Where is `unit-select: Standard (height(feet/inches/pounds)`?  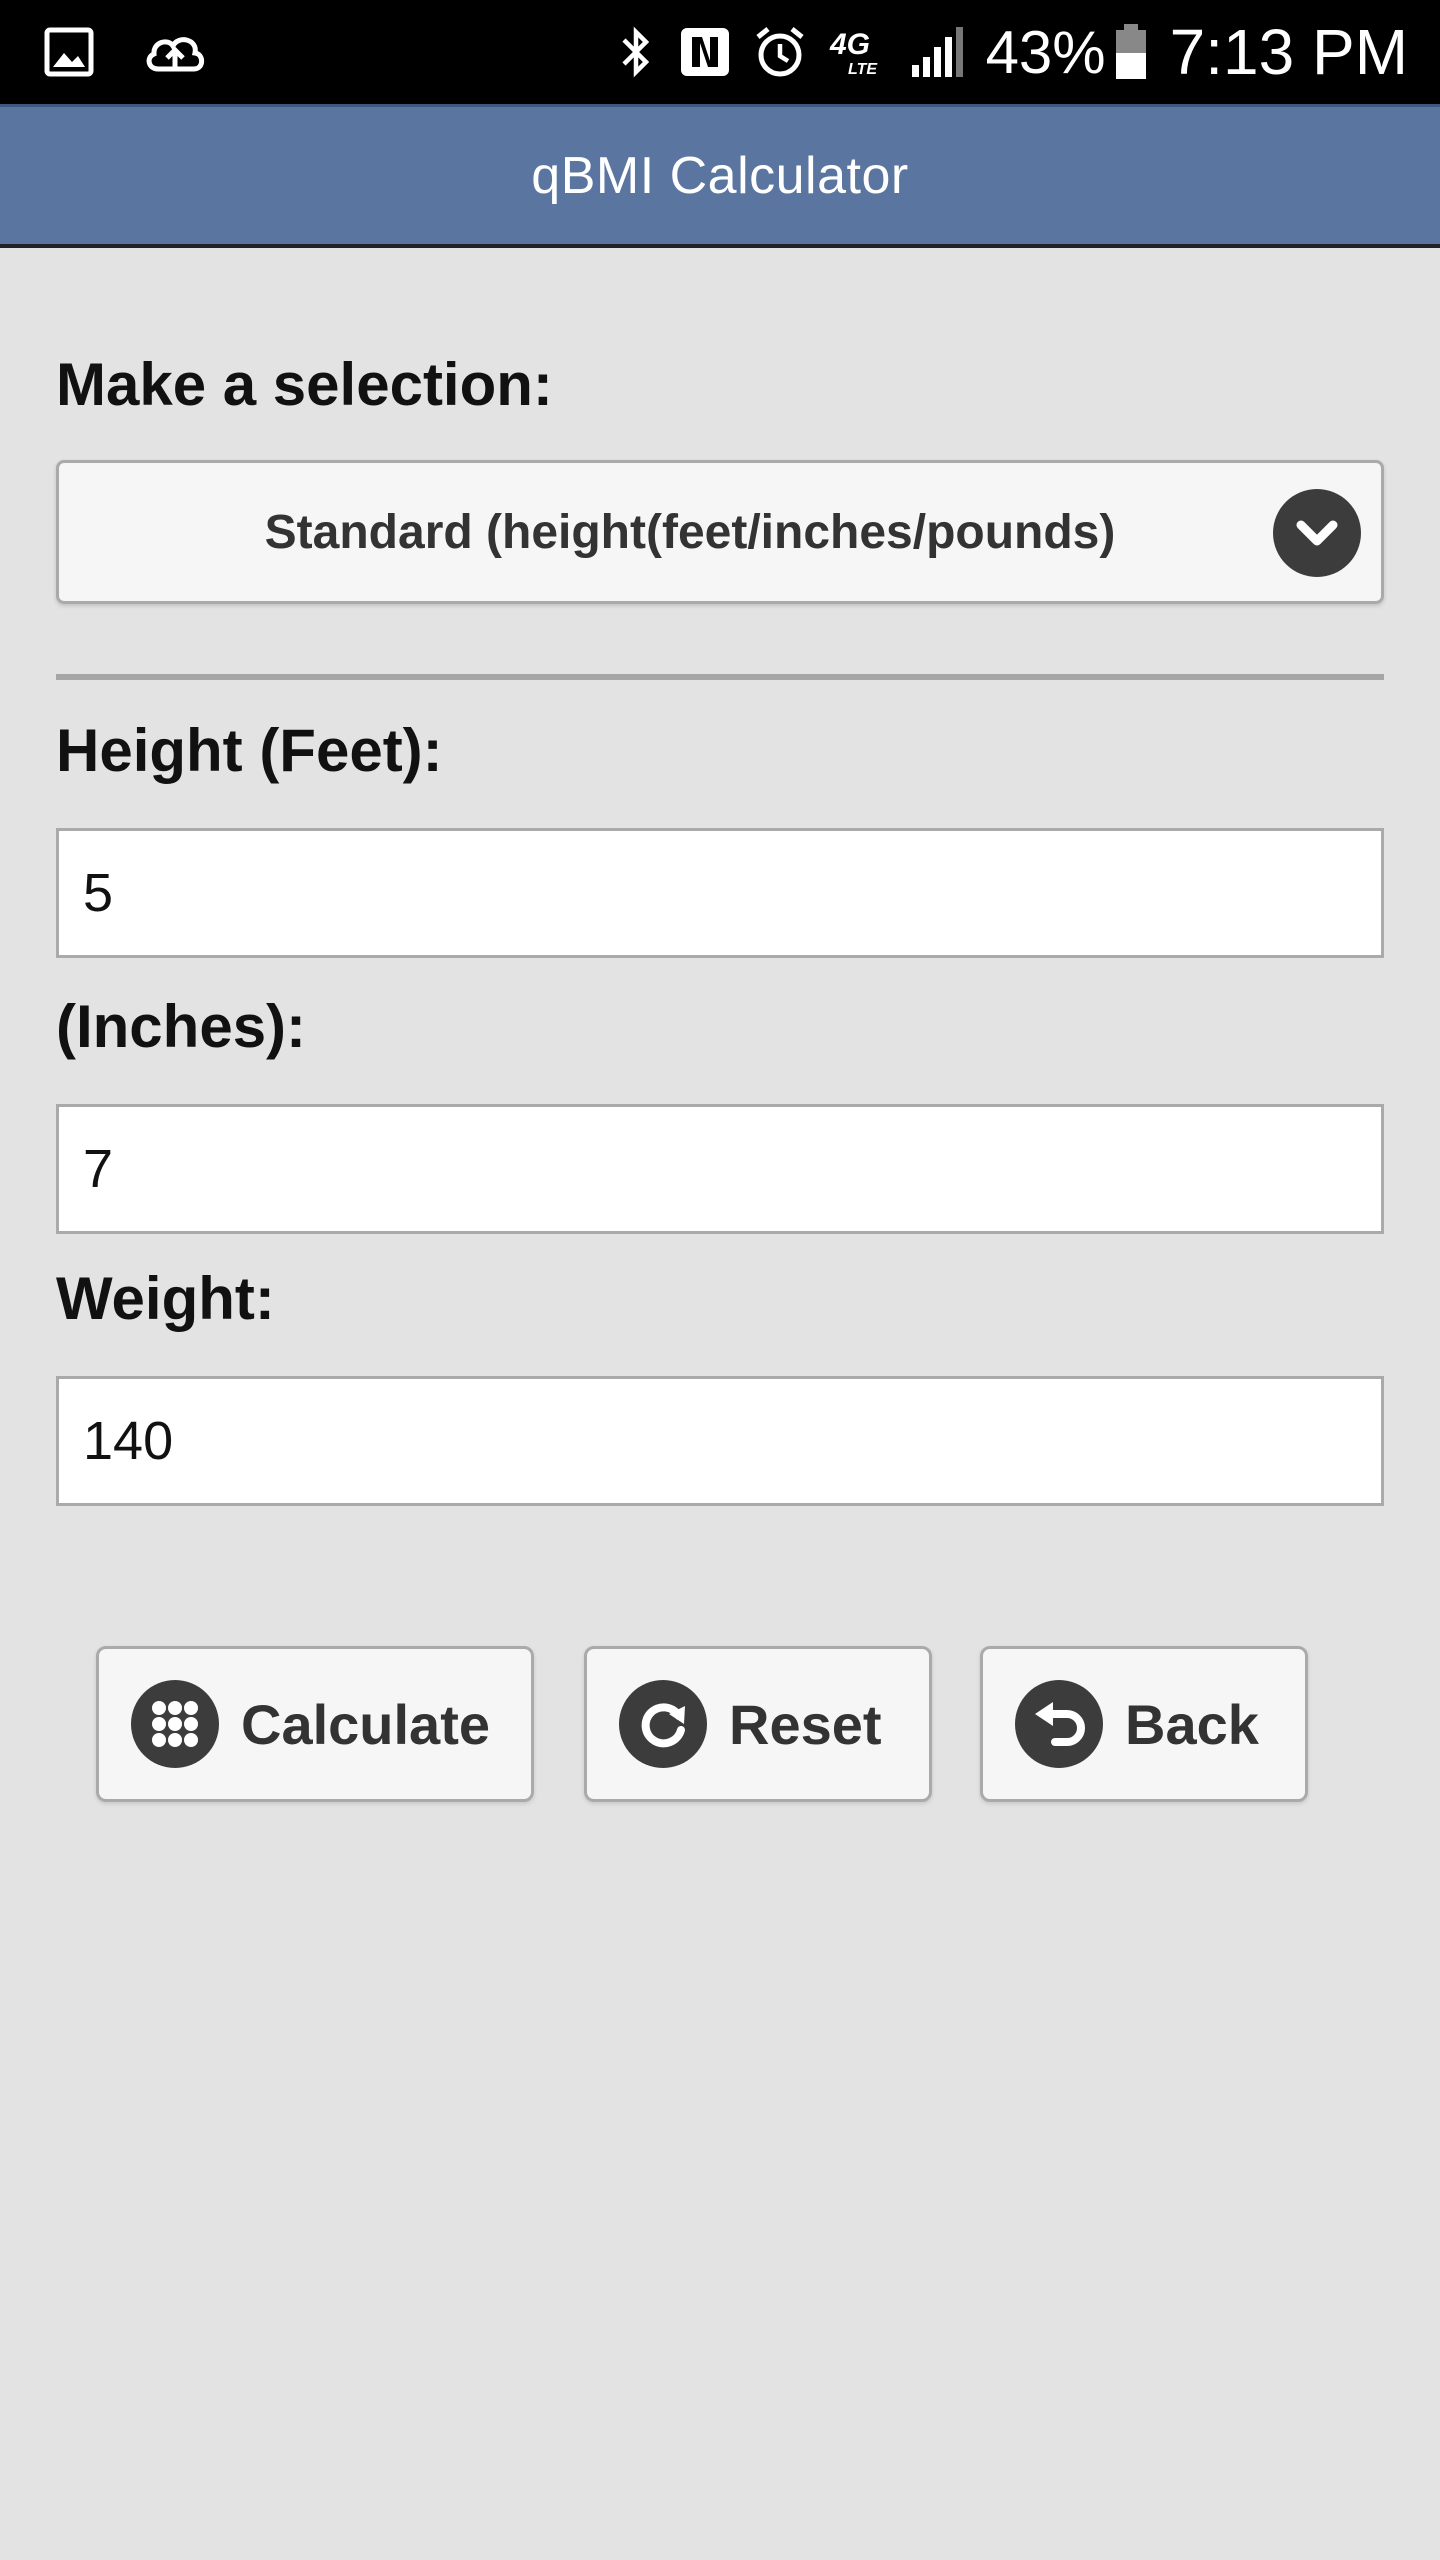 unit-select: Standard (height(feet/inches/pounds) is located at coordinates (720, 532).